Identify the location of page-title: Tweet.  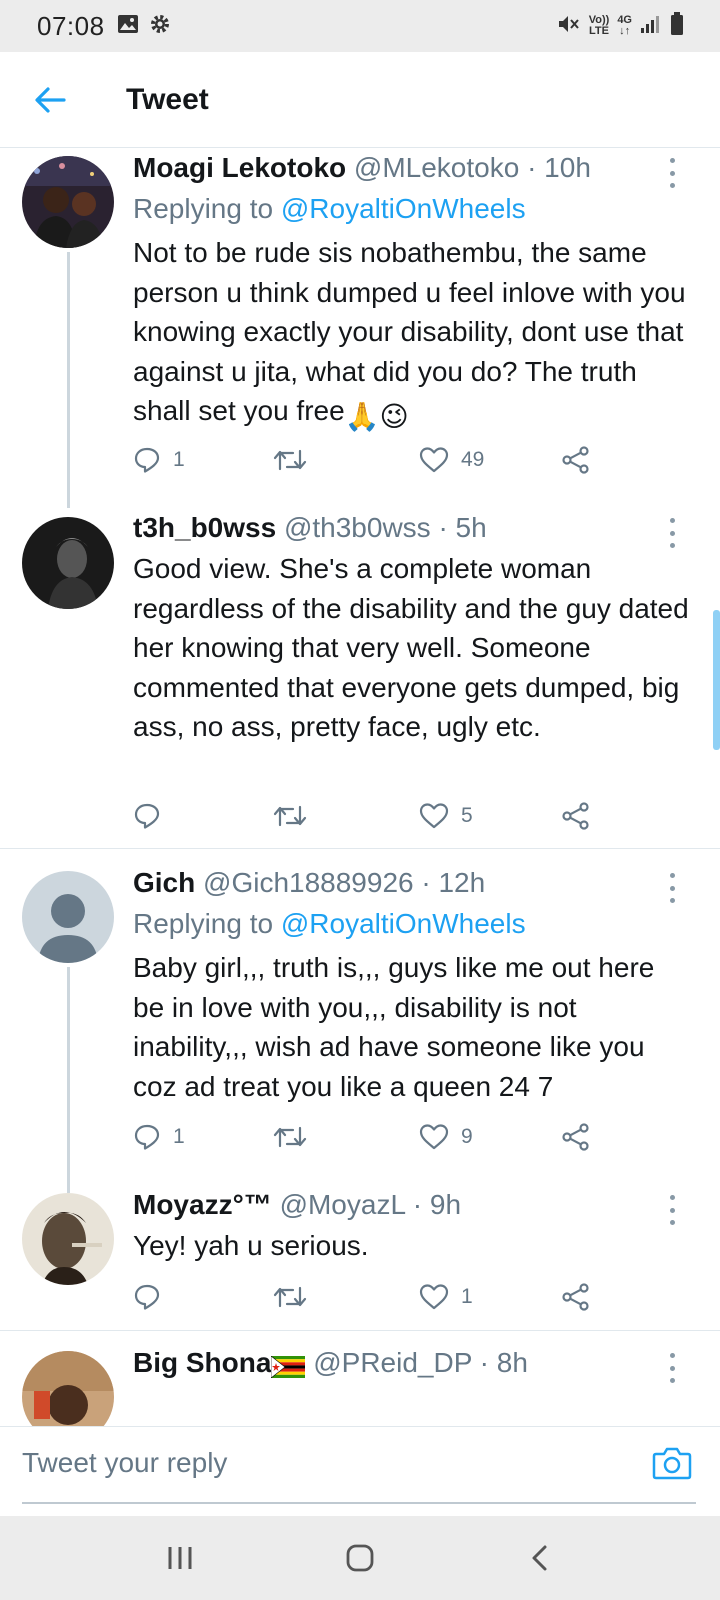
(167, 99).